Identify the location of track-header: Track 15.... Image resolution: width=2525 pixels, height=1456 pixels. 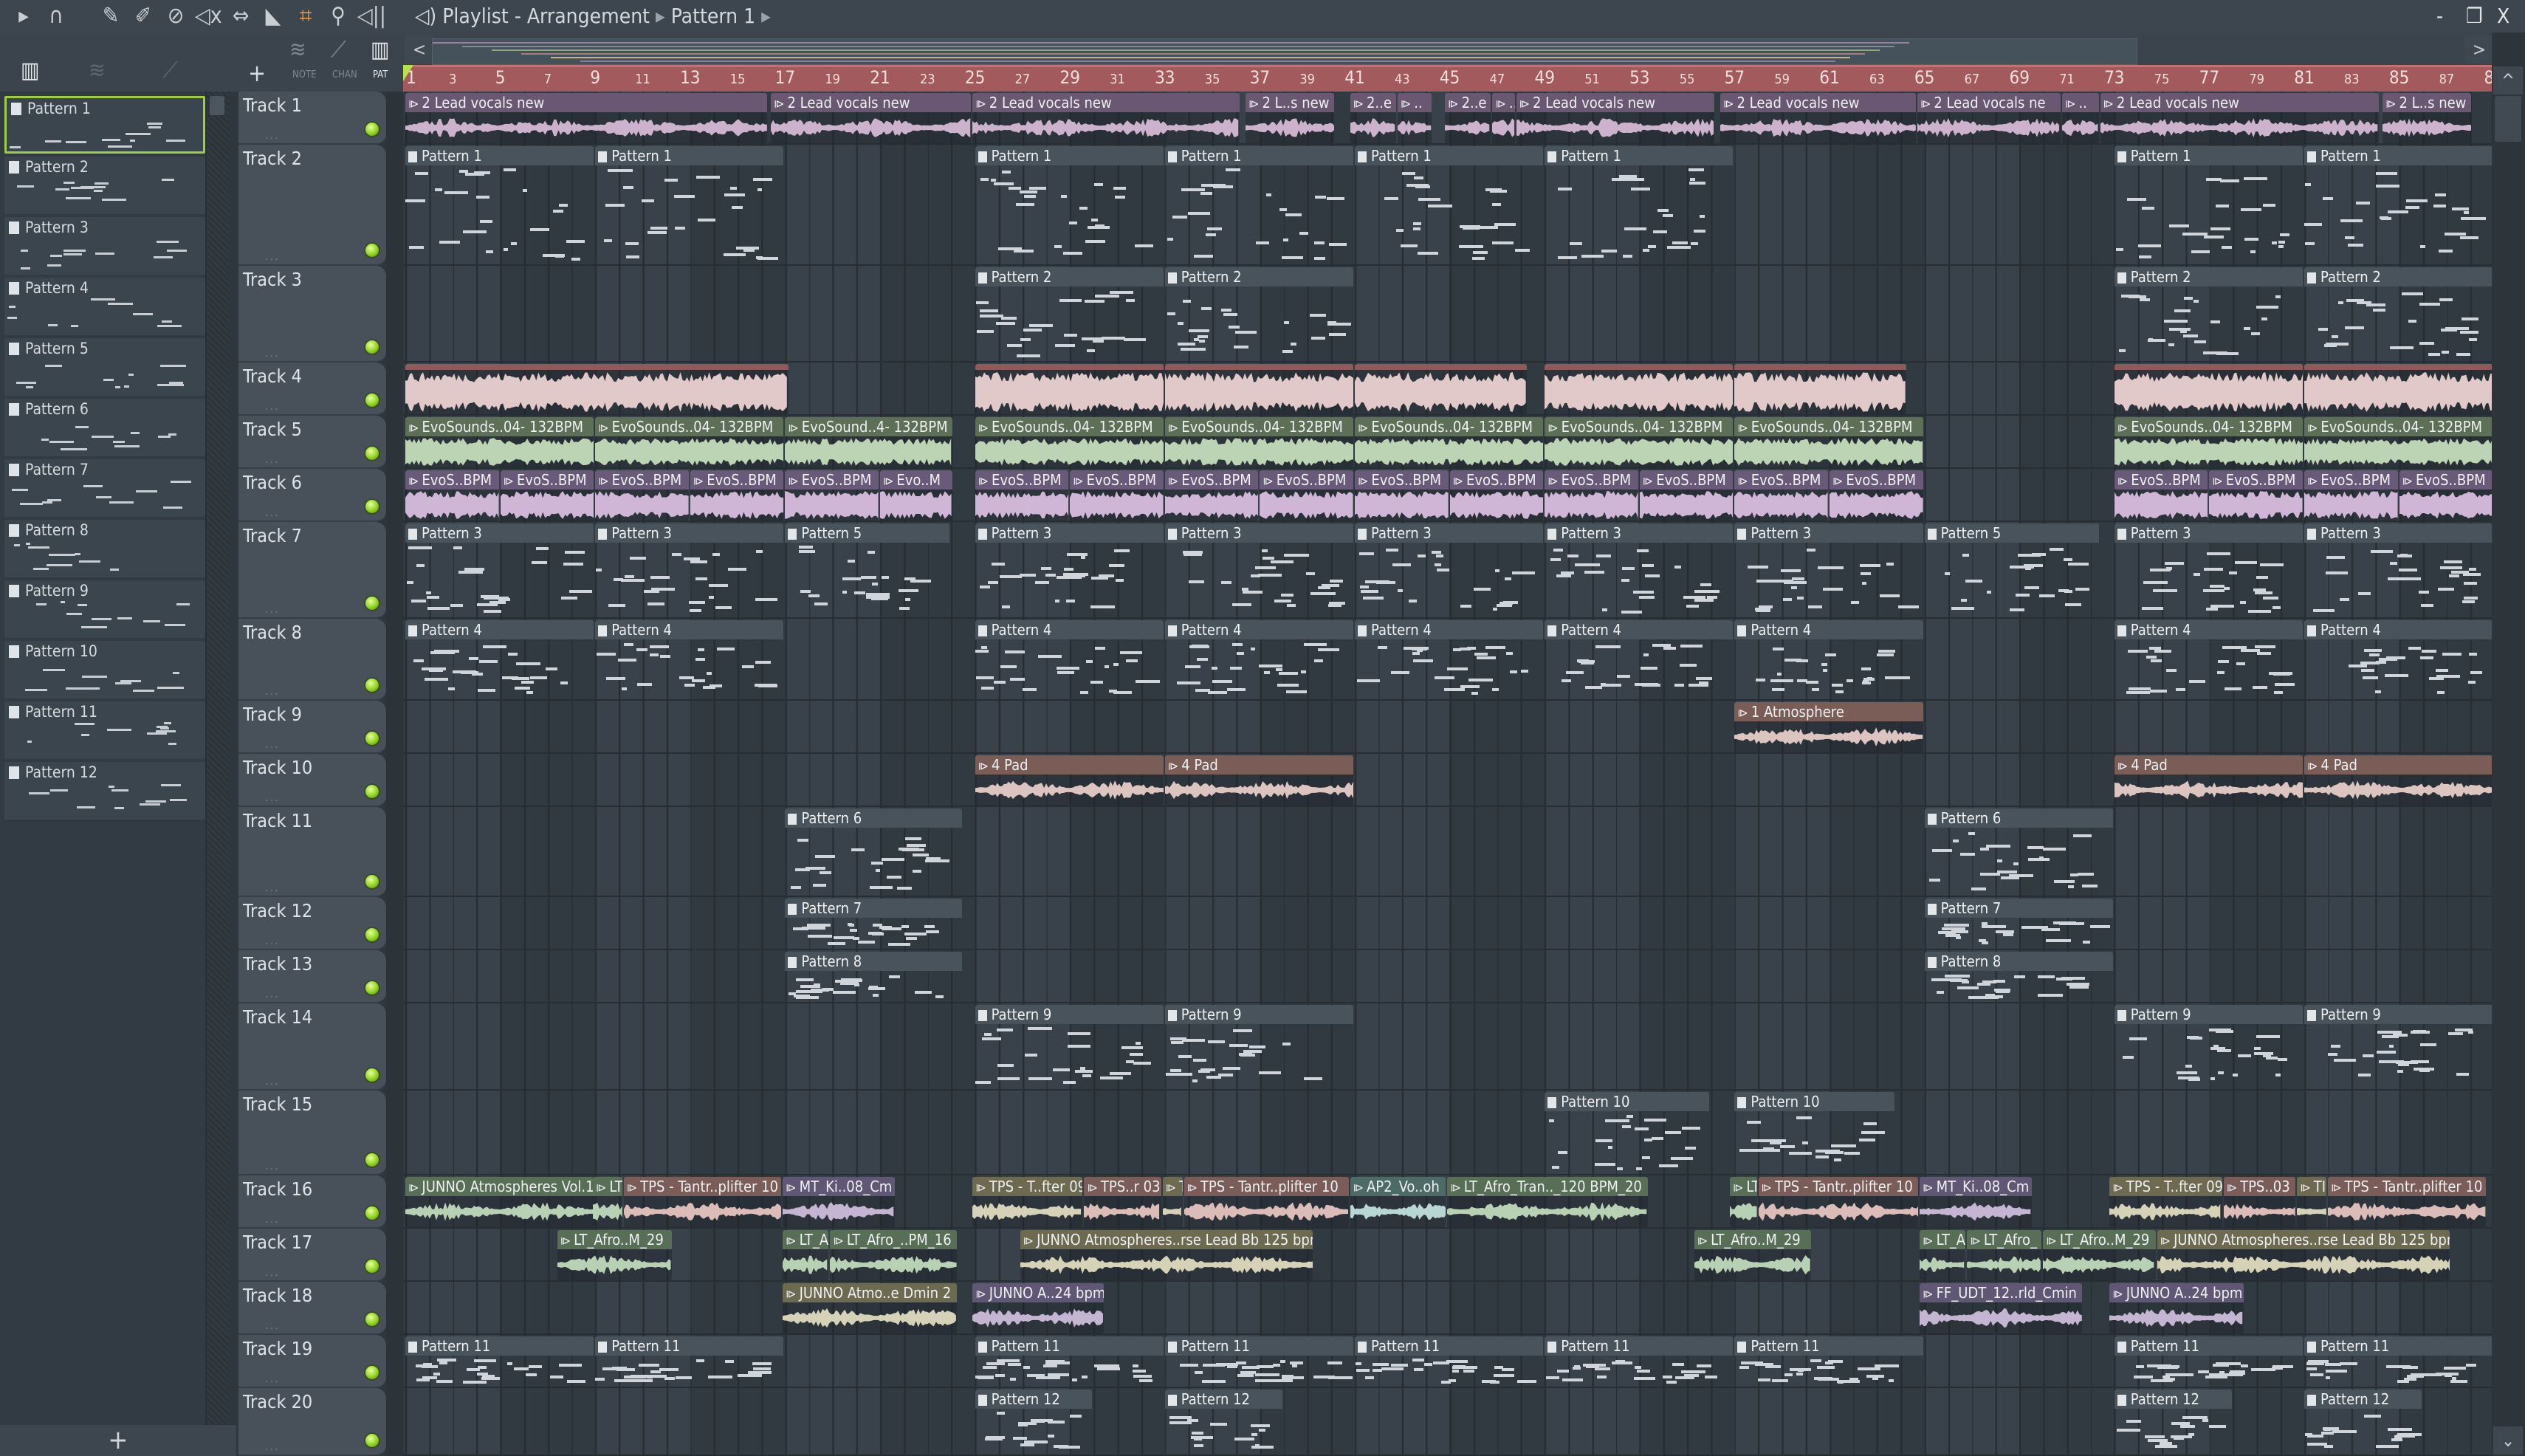
(312, 1133).